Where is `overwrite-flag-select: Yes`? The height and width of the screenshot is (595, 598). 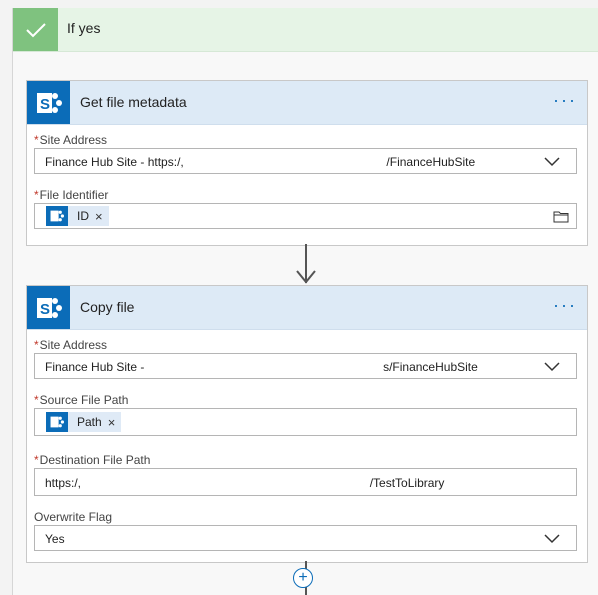
overwrite-flag-select: Yes is located at coordinates (305, 538).